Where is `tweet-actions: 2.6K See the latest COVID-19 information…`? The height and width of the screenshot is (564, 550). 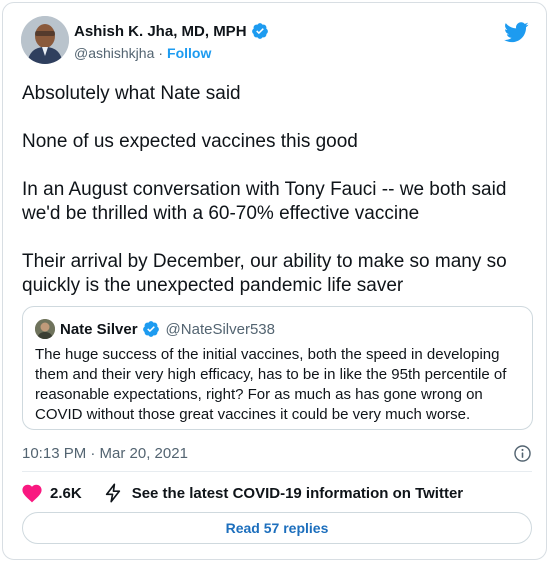
tweet-actions: 2.6K See the latest COVID-19 information… is located at coordinates (242, 493).